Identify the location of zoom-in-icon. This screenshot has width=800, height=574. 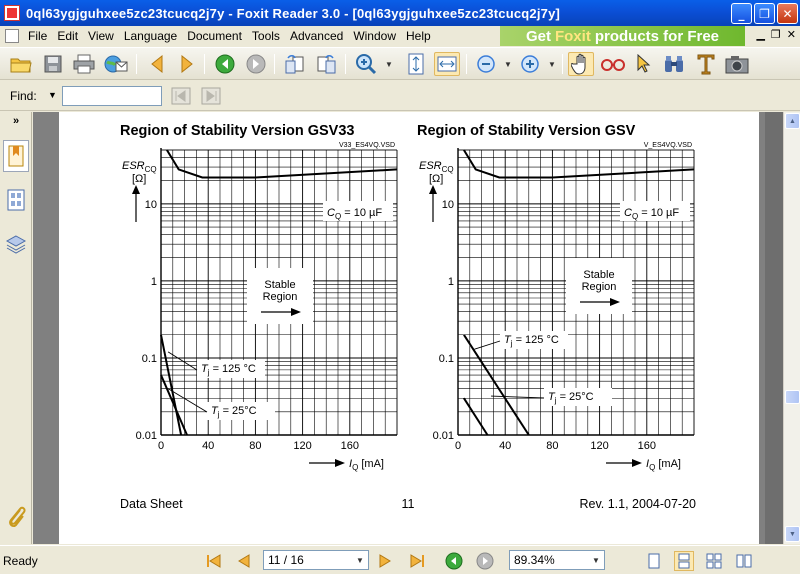
(530, 64).